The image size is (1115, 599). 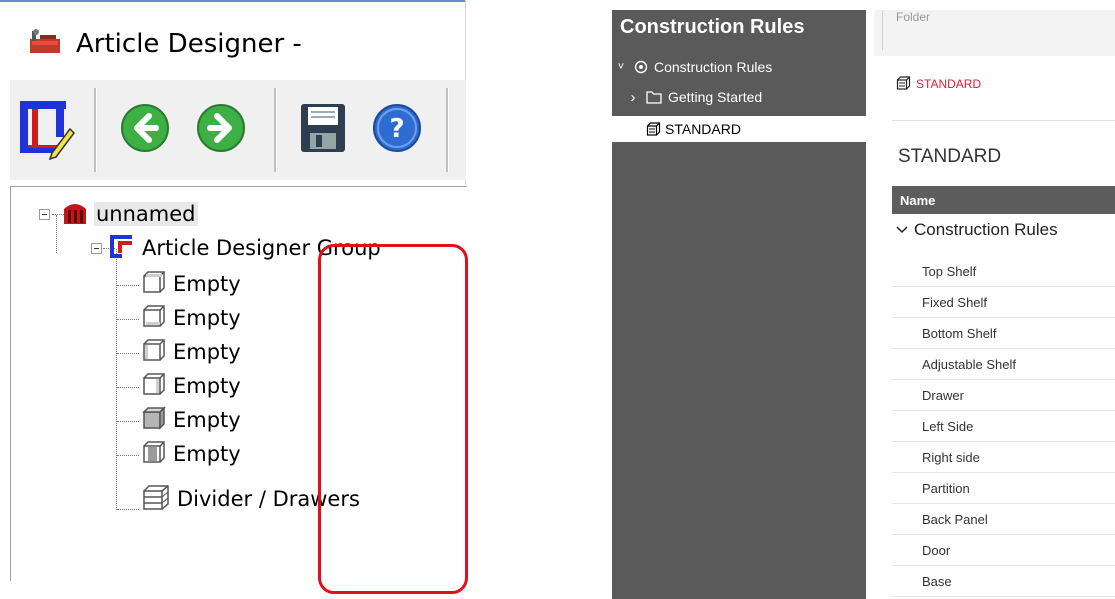 I want to click on toolbar: ?, so click(x=238, y=130).